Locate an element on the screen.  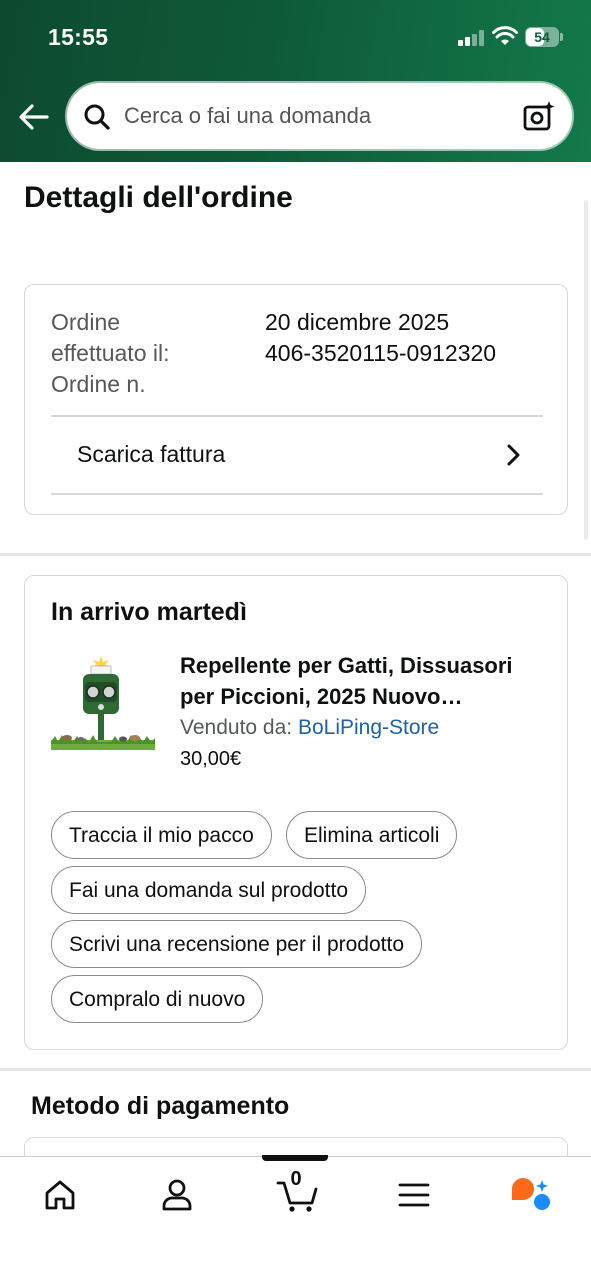
ask-product-question-button: Fai una domanda sul prodotto is located at coordinates (209, 890).